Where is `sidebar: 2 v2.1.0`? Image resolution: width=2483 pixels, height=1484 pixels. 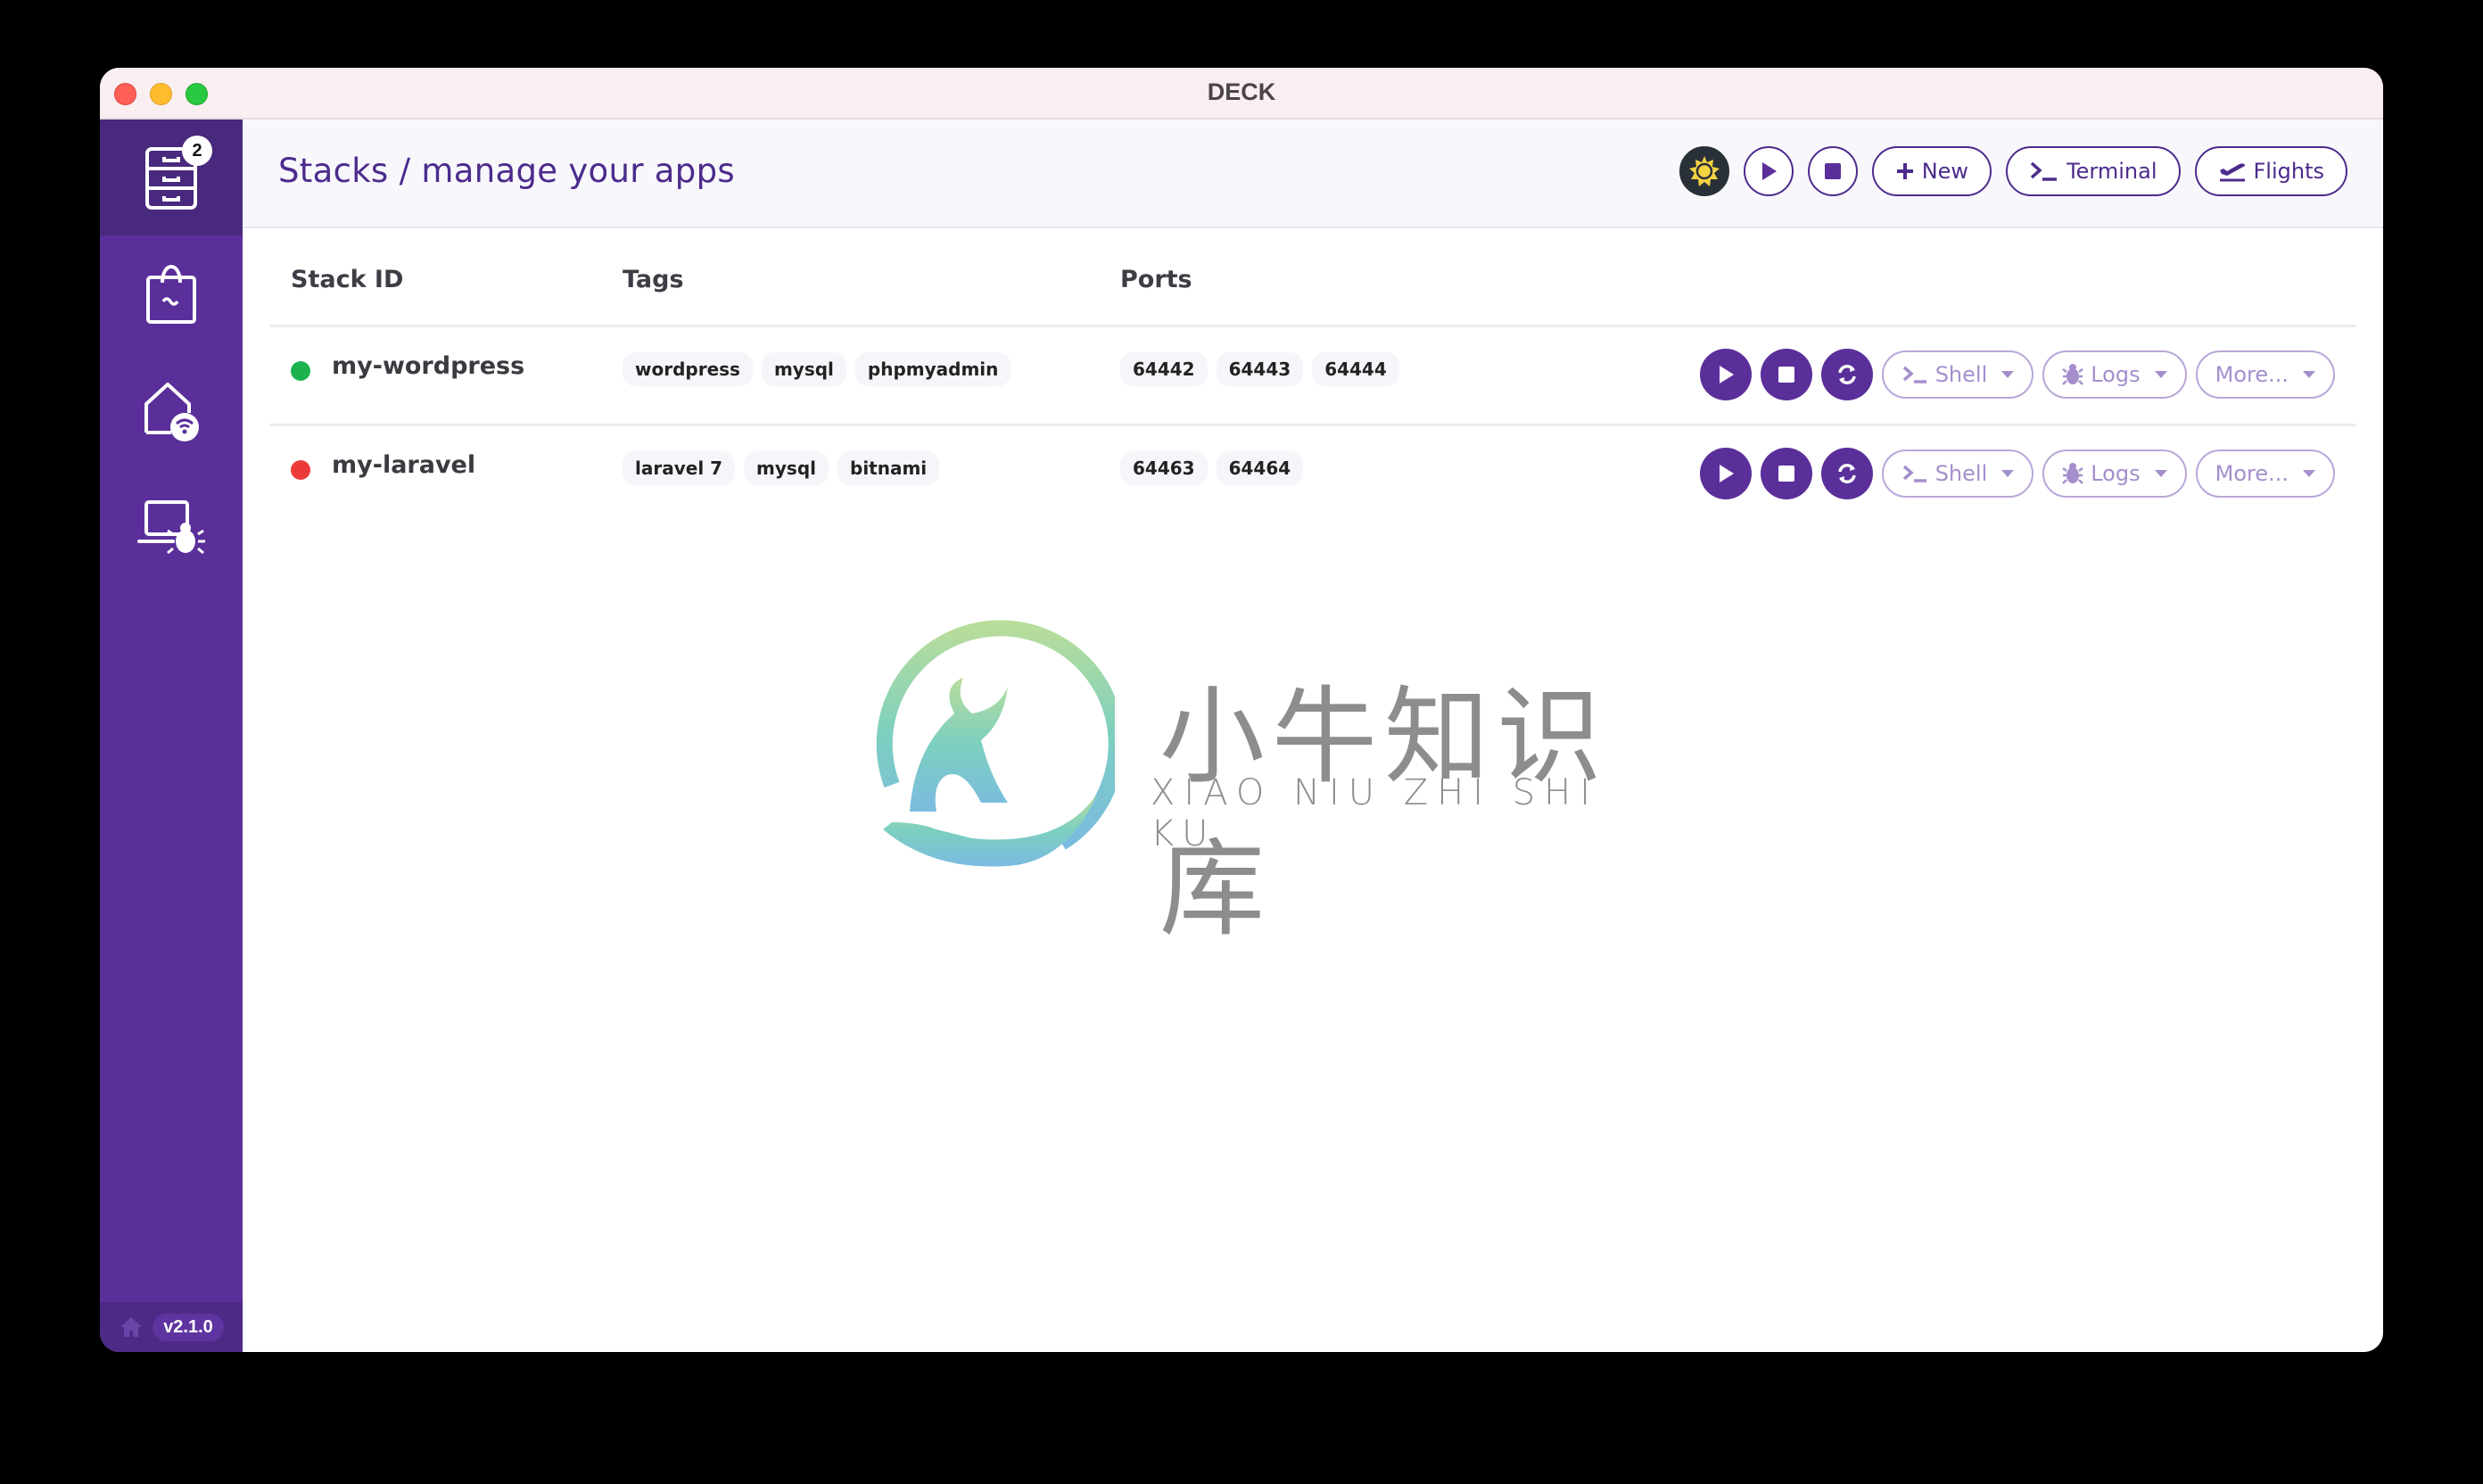
sidebar: 2 v2.1.0 is located at coordinates (171, 736).